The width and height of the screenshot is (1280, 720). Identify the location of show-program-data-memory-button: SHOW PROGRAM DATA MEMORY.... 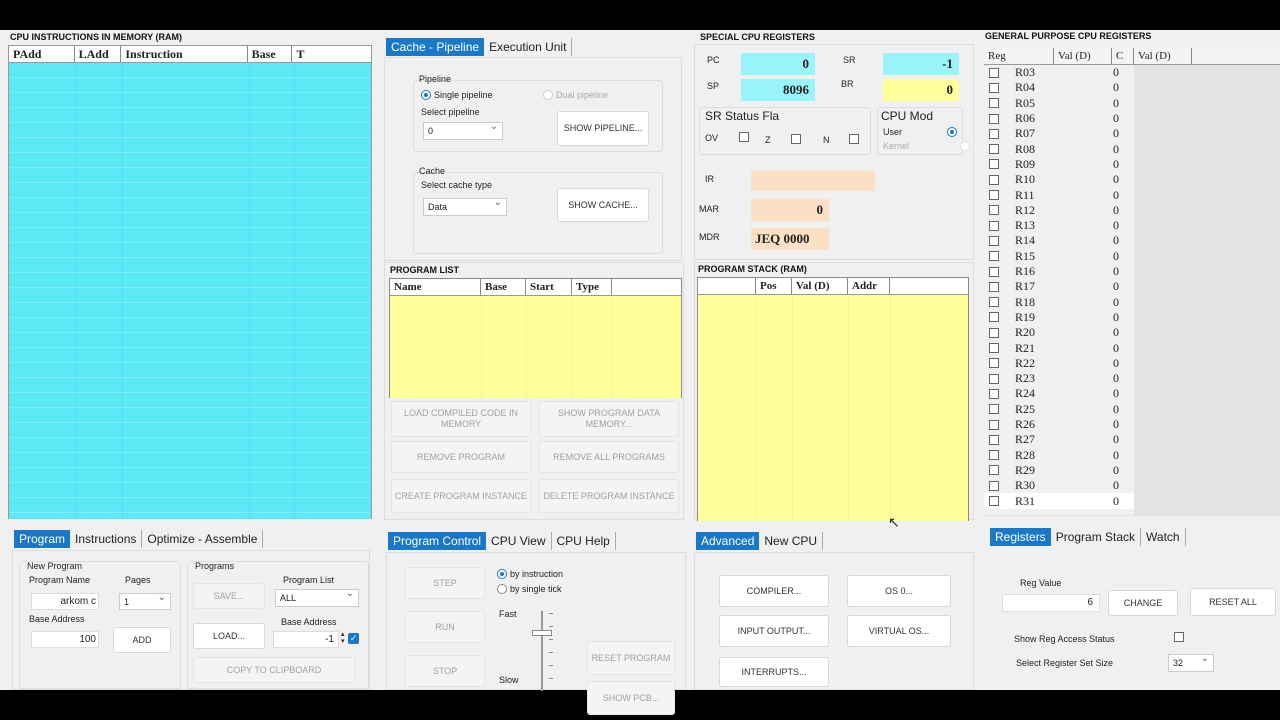
(609, 419).